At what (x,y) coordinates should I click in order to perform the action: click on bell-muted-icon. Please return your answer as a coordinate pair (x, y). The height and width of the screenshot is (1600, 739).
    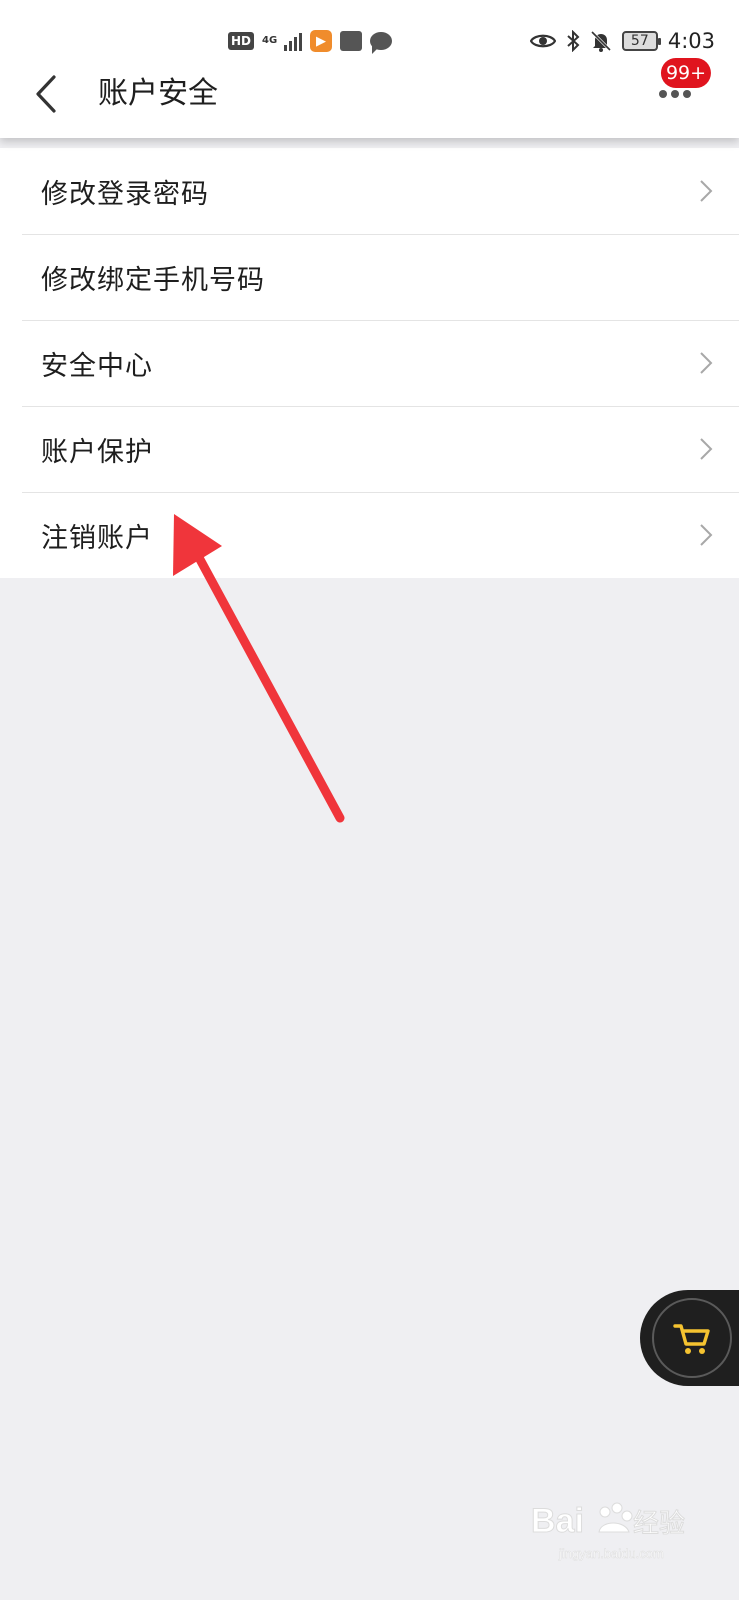
    Looking at the image, I should click on (600, 41).